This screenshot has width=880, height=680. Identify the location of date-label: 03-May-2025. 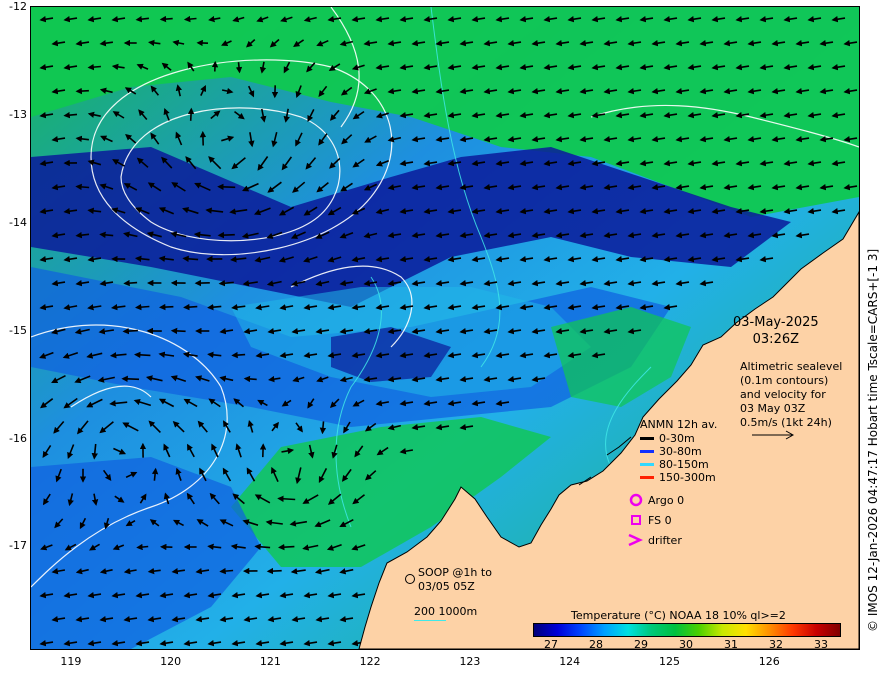
(776, 322).